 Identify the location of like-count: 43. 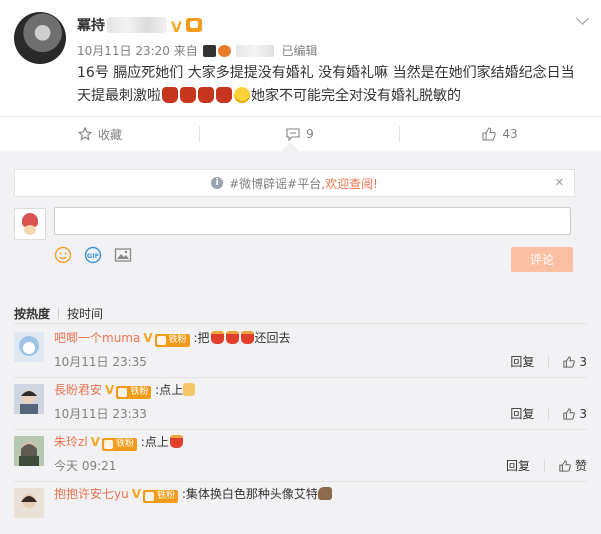
(510, 134).